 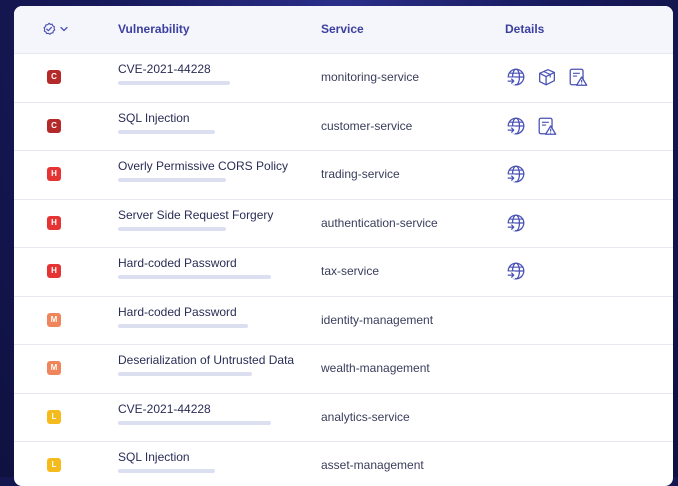 I want to click on select-all-dropdown, so click(x=55, y=29).